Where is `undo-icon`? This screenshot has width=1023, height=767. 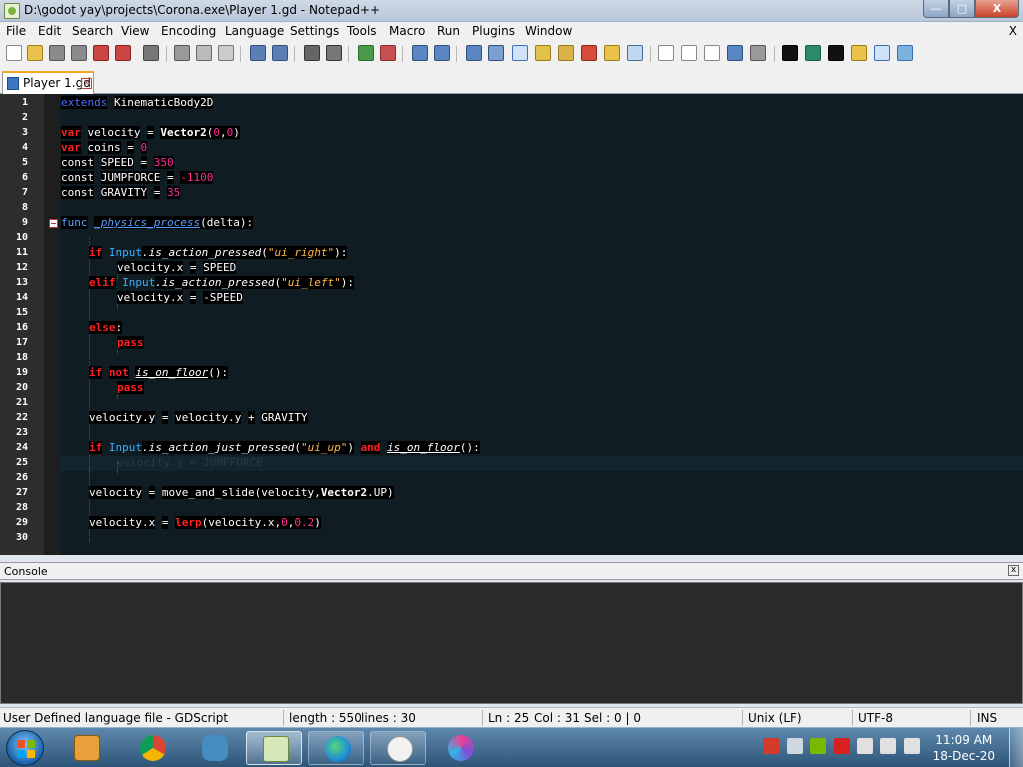 undo-icon is located at coordinates (258, 53).